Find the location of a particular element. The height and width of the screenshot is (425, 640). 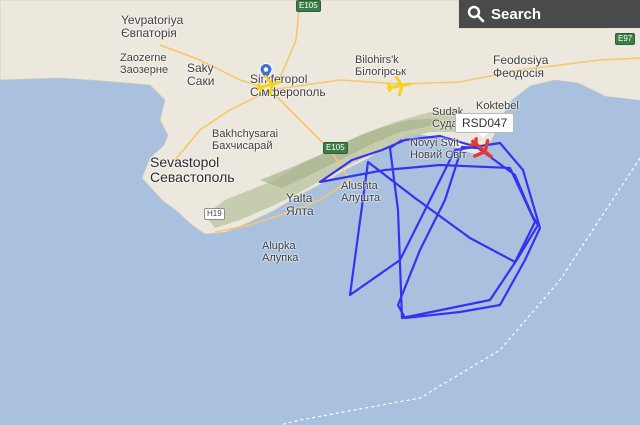

road-shield-e97: E97 is located at coordinates (625, 39).